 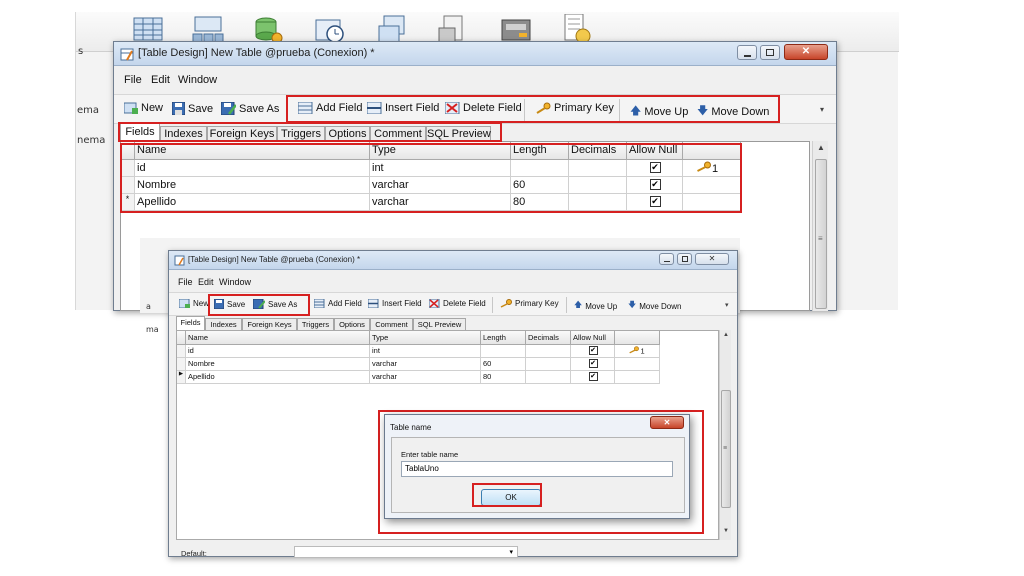 What do you see at coordinates (252, 202) in the screenshot?
I see `name-cell: Apellido` at bounding box center [252, 202].